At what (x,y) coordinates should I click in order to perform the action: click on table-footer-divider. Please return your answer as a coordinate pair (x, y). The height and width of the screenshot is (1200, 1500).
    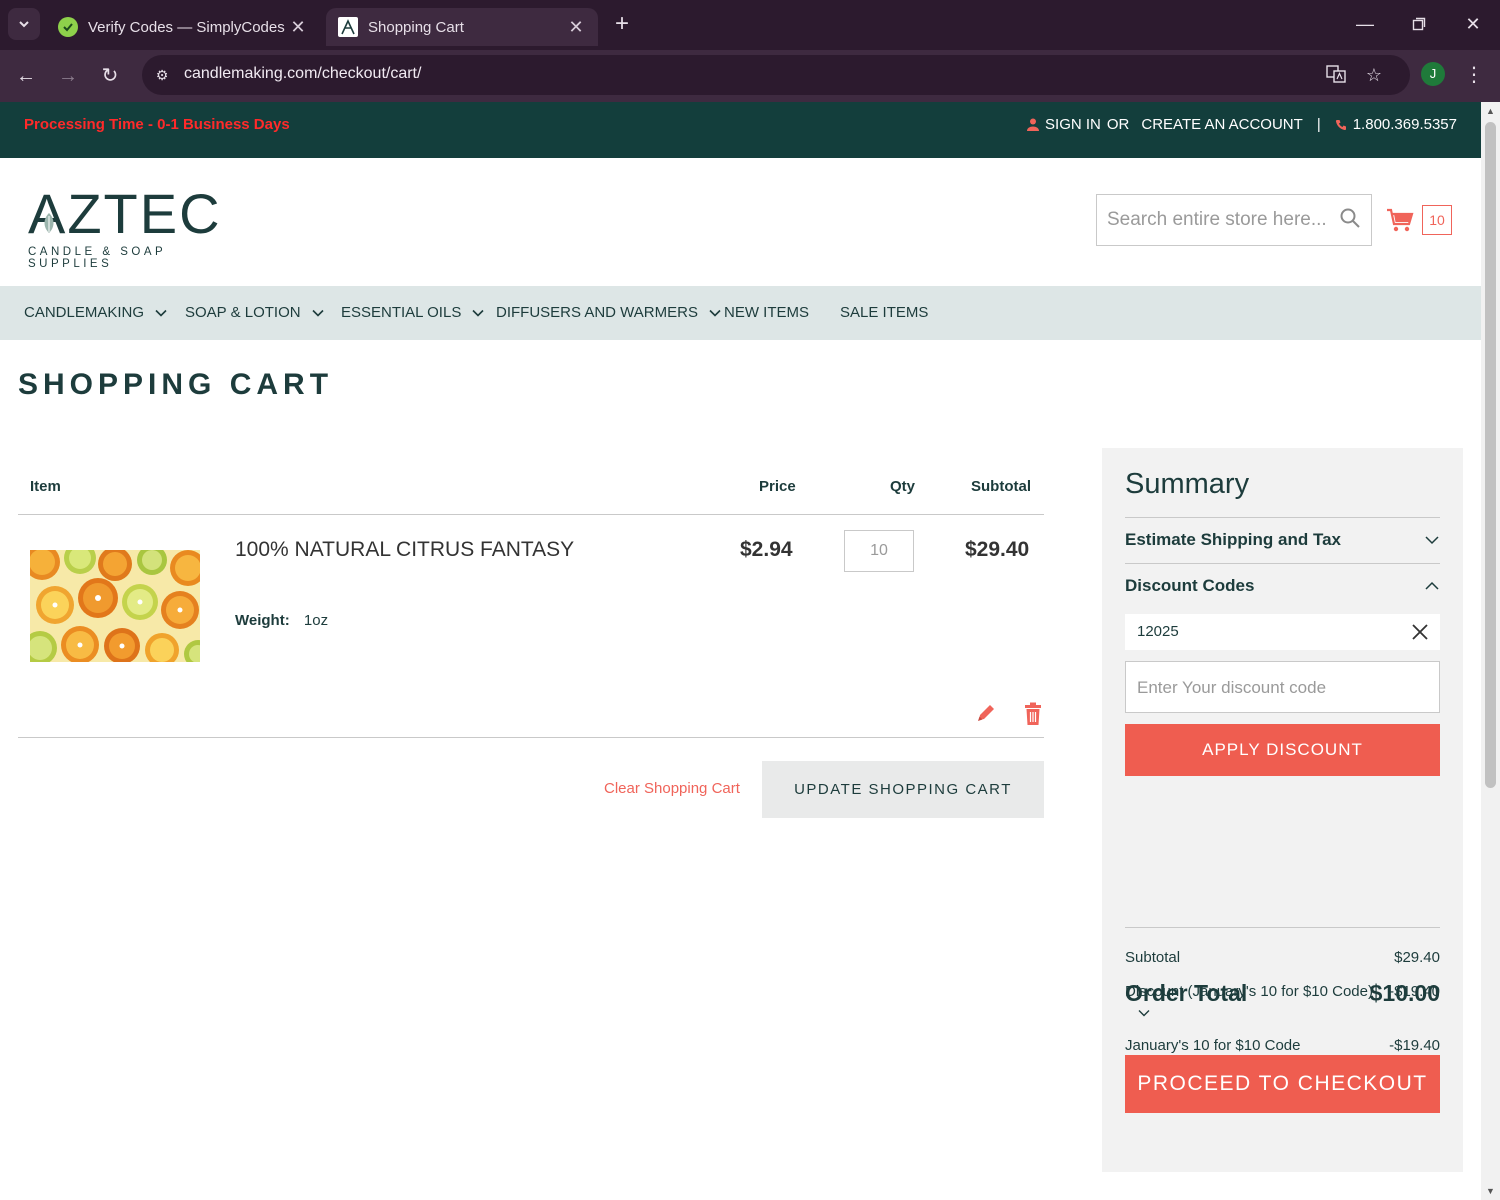
    Looking at the image, I should click on (531, 737).